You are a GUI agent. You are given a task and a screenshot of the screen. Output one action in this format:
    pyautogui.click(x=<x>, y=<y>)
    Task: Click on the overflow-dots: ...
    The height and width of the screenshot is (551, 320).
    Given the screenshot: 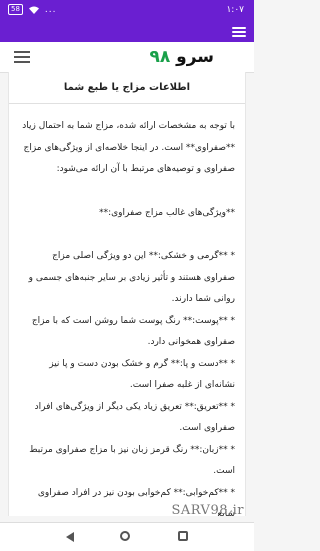 What is the action you would take?
    pyautogui.click(x=50, y=9)
    